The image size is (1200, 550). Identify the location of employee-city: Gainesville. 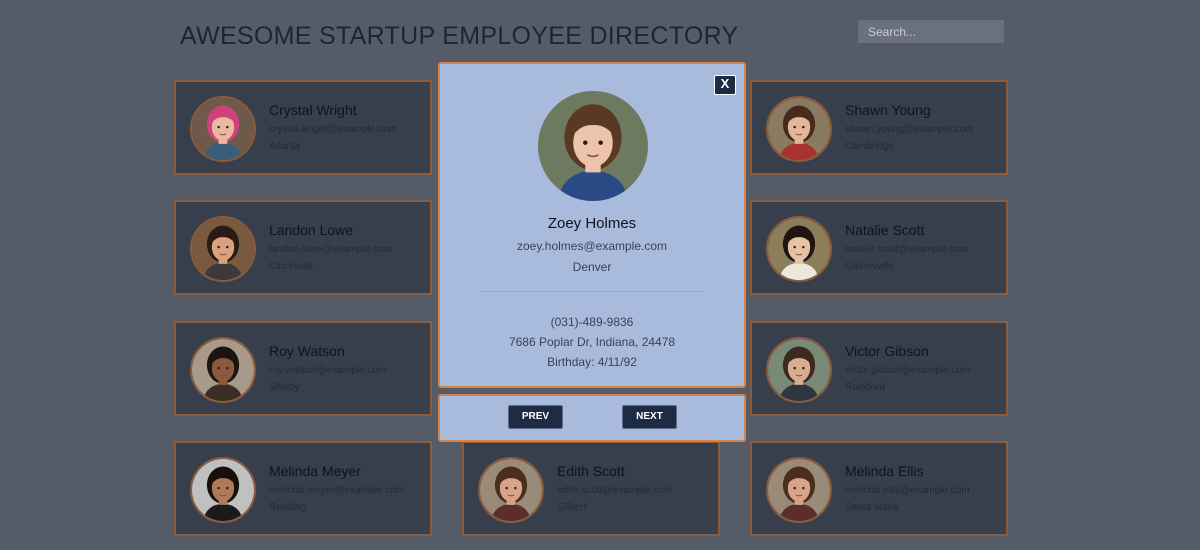
(869, 266).